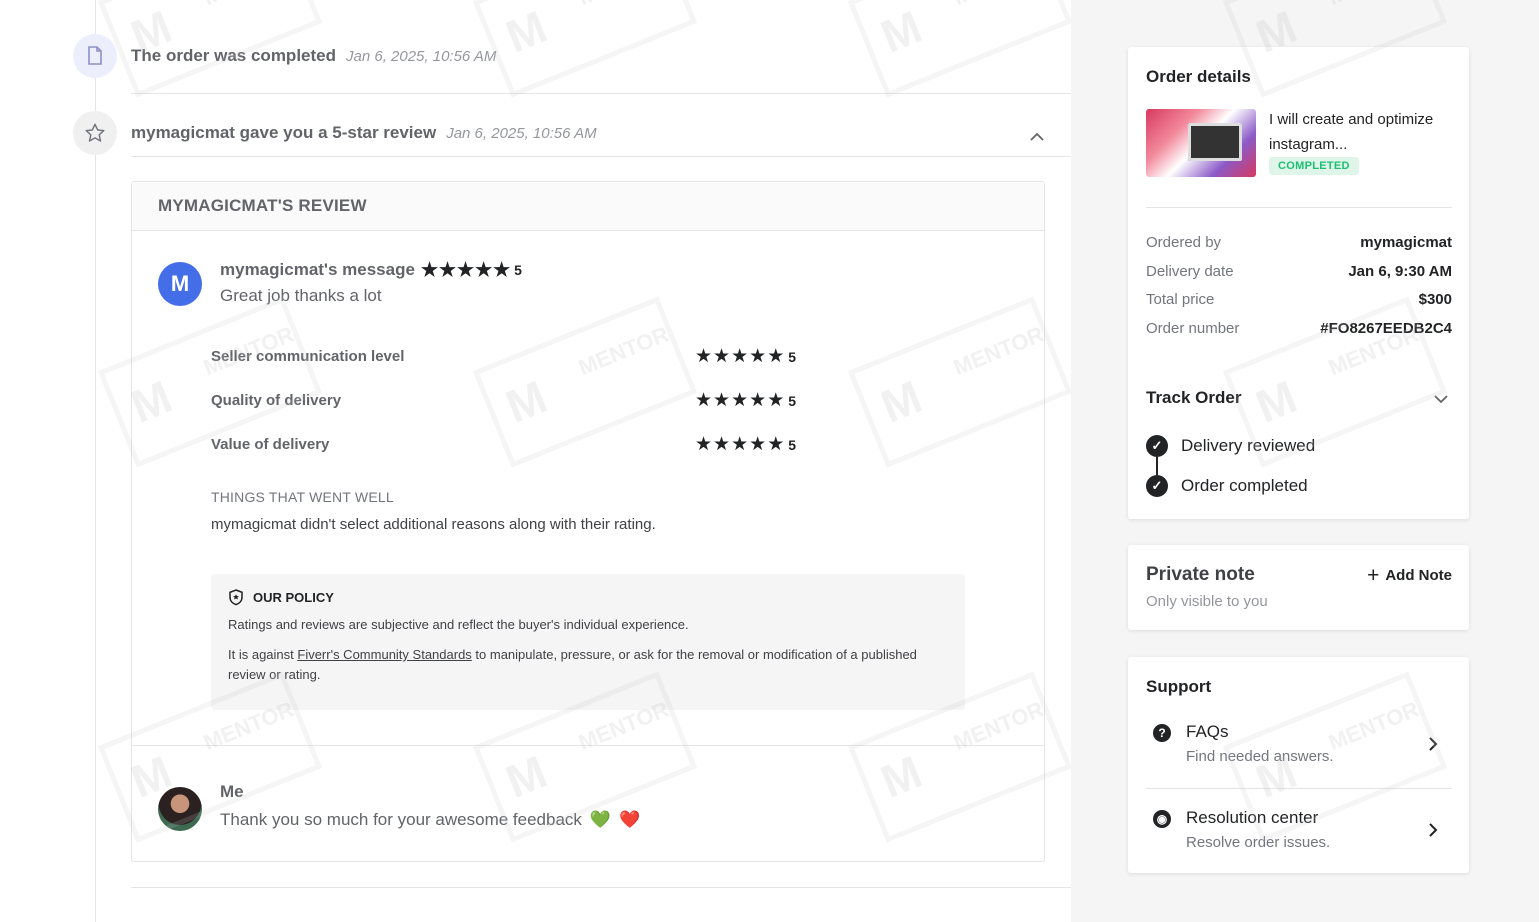  I want to click on track-connector, so click(1157, 466).